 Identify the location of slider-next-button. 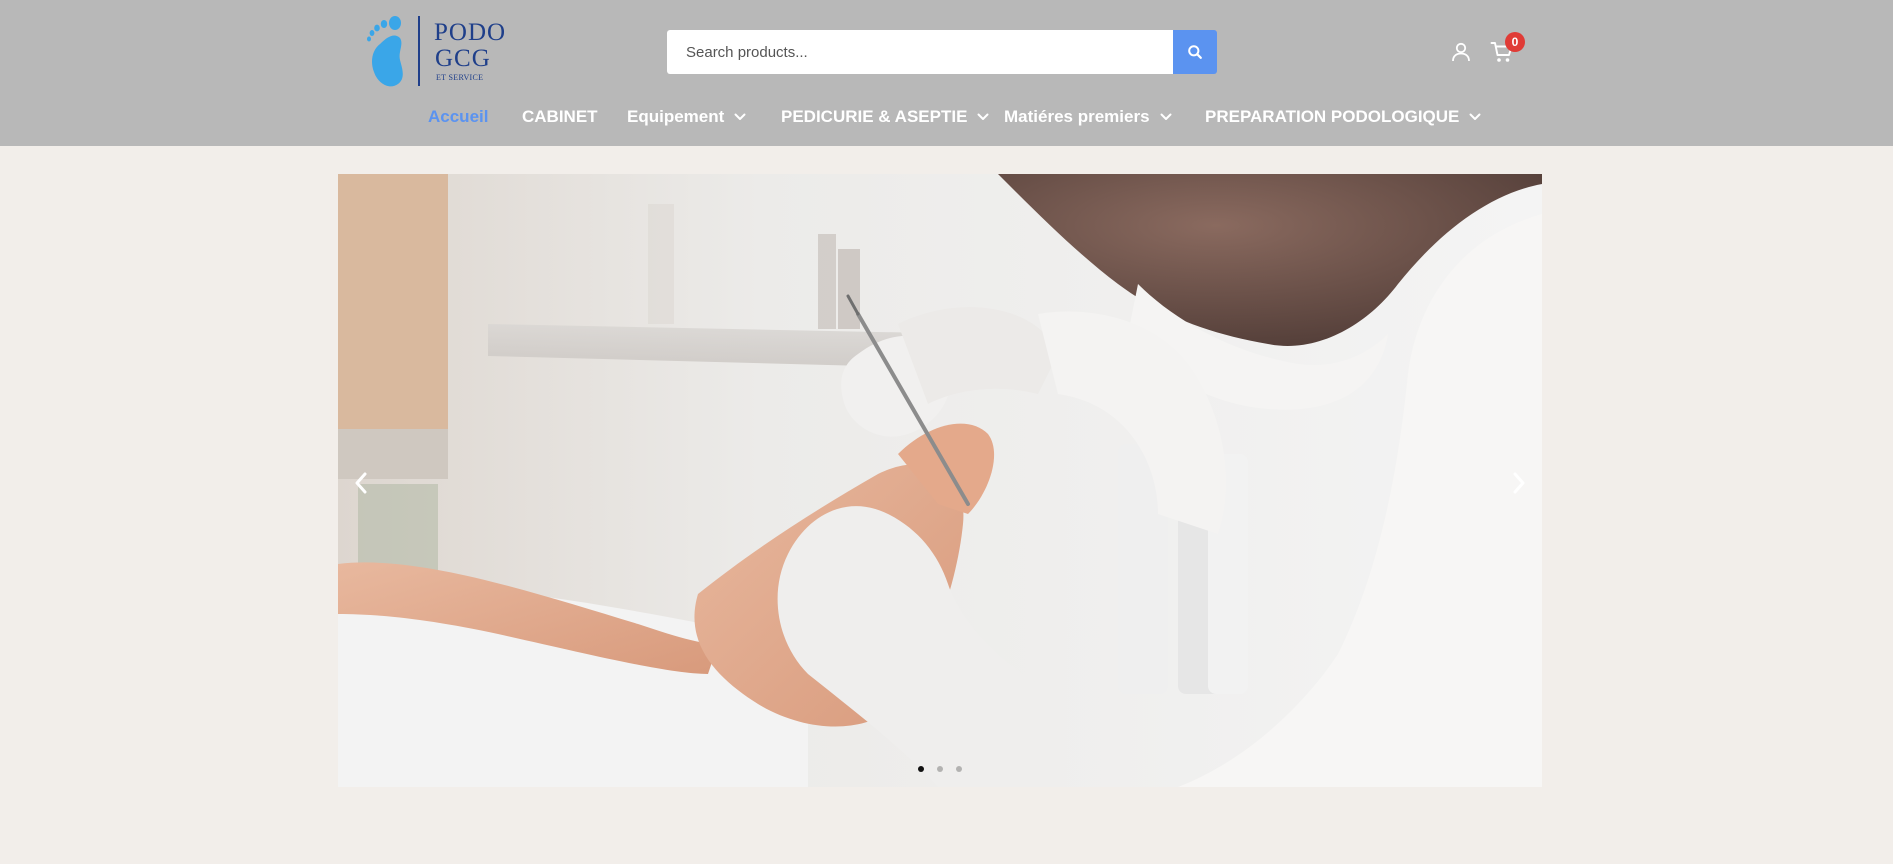
(1519, 483).